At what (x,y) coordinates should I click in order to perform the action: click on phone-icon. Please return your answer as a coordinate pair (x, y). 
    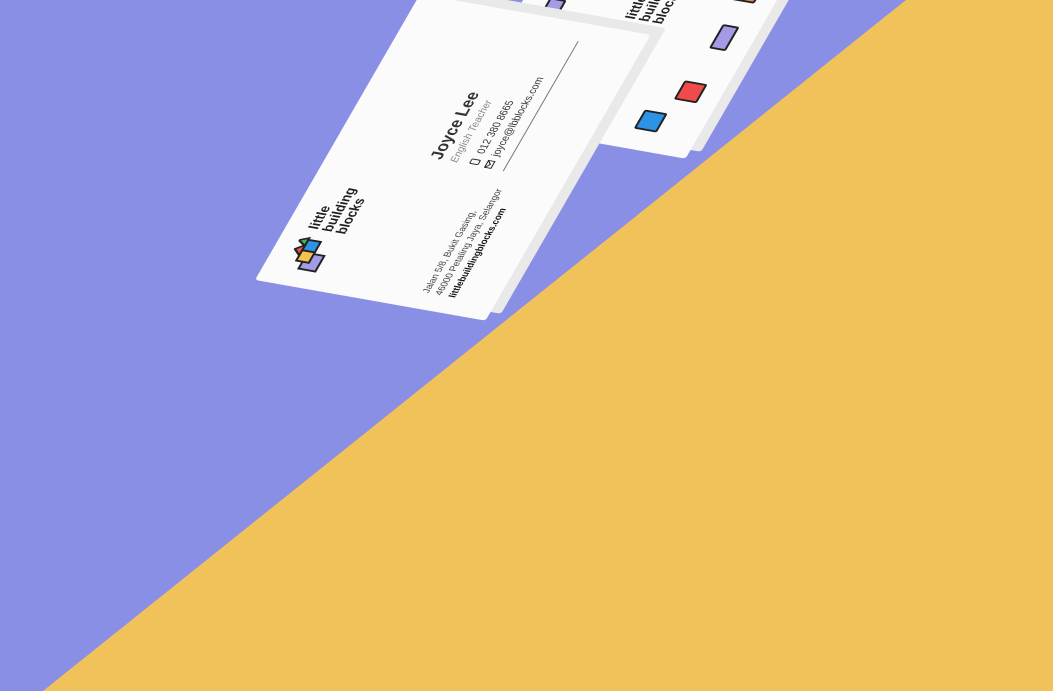
    Looking at the image, I should click on (475, 161).